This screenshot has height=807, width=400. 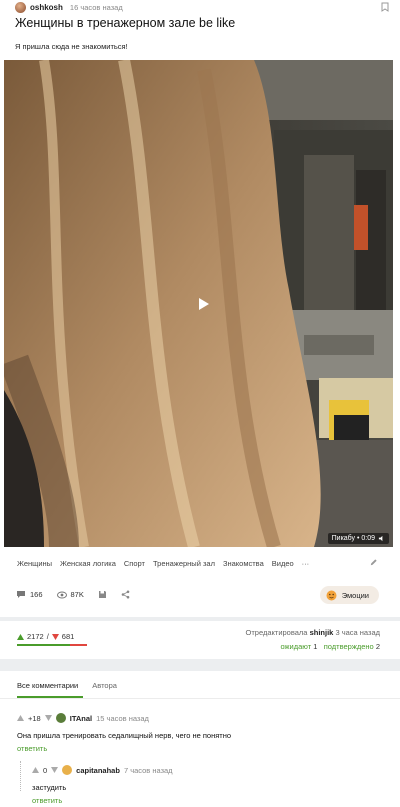 What do you see at coordinates (276, 632) in the screenshot?
I see `edited-prefix: Отредактировала` at bounding box center [276, 632].